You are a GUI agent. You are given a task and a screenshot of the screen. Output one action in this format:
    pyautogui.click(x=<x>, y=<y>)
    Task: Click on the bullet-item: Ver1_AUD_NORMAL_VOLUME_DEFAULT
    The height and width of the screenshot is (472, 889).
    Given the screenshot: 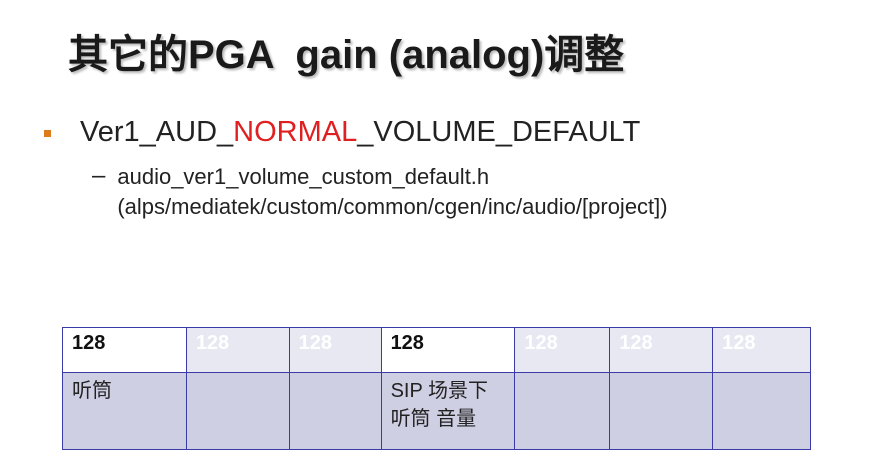 What is the action you would take?
    pyautogui.click(x=342, y=132)
    